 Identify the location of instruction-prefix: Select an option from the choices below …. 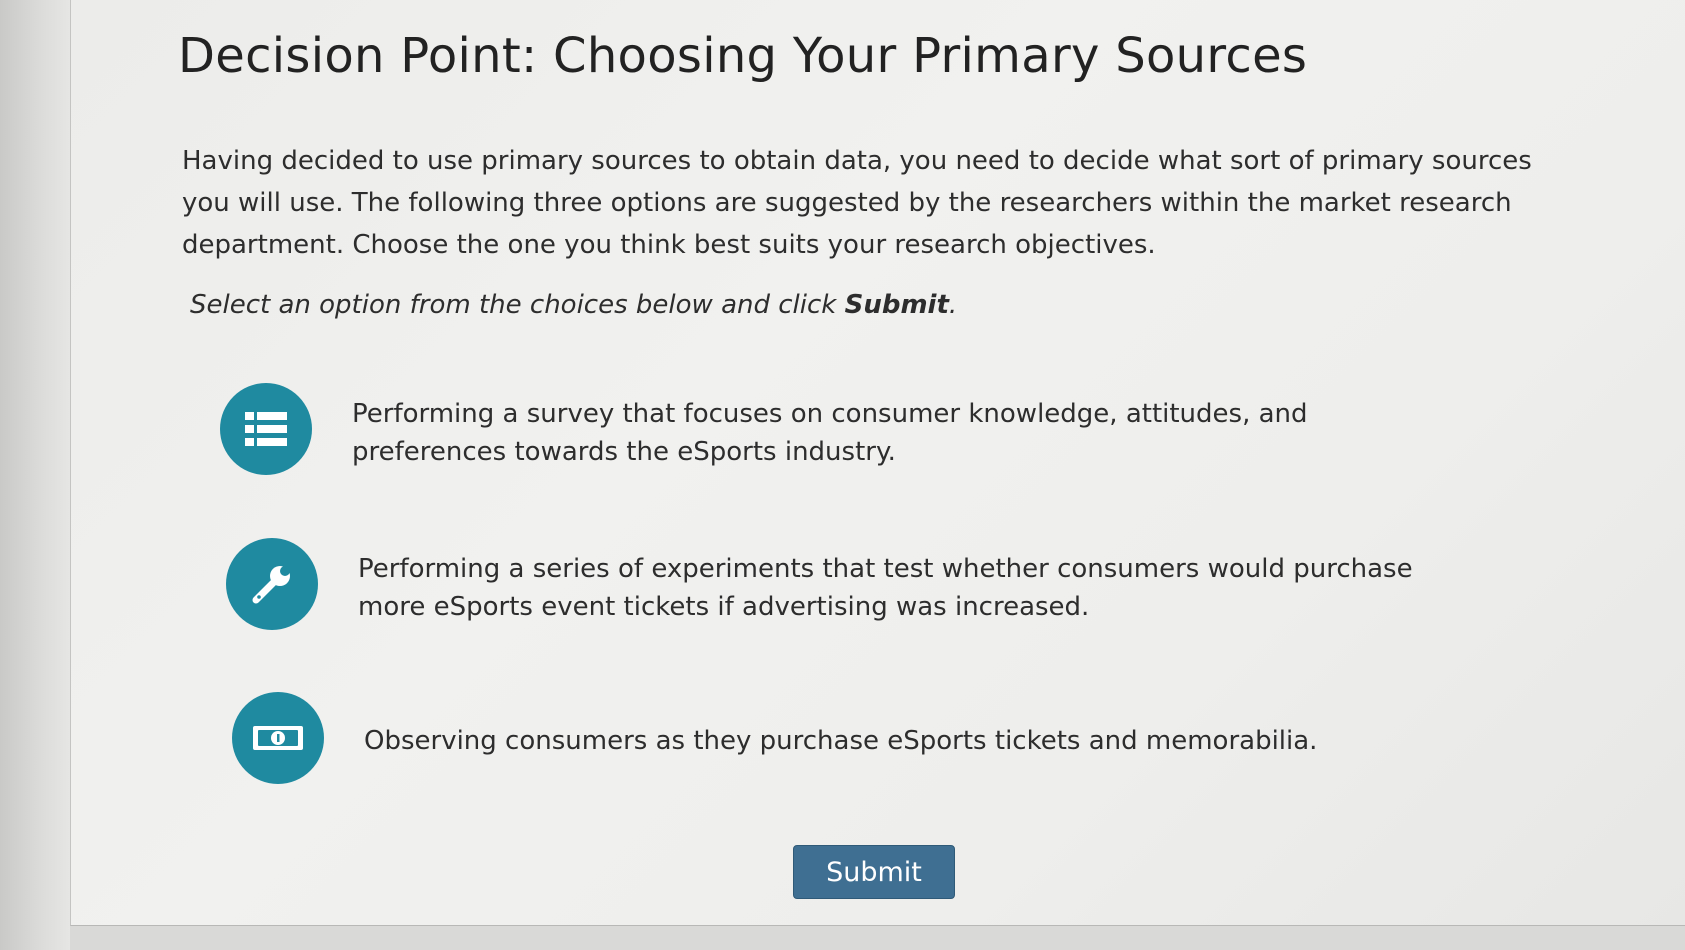
(517, 305).